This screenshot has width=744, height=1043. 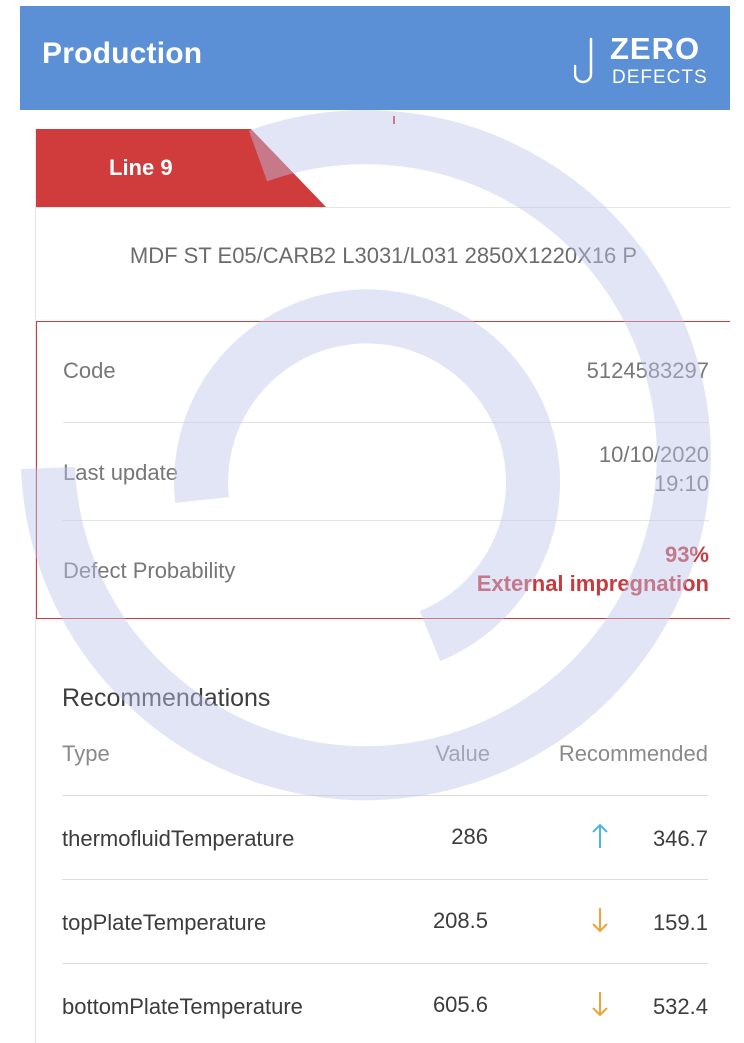 I want to click on row-recommended: 346.7, so click(x=680, y=838).